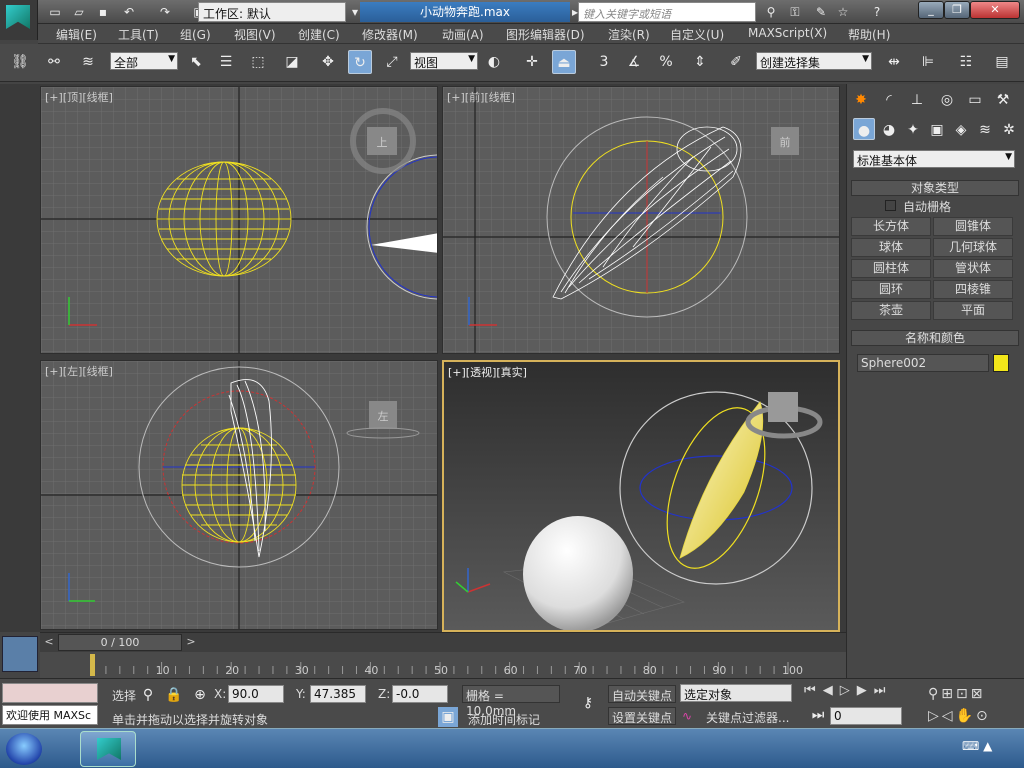  Describe the element at coordinates (1002, 62) in the screenshot. I see `graphite-tools-icon: ▤` at that location.